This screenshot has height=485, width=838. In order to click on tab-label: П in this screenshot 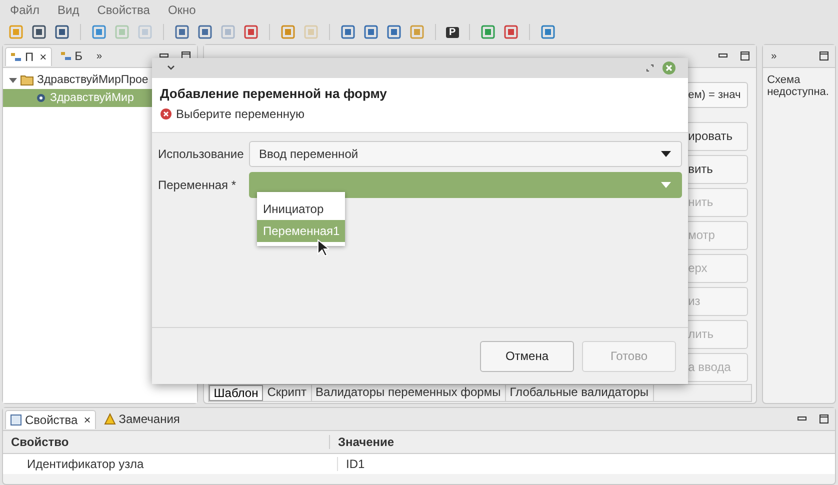, I will do `click(29, 57)`.